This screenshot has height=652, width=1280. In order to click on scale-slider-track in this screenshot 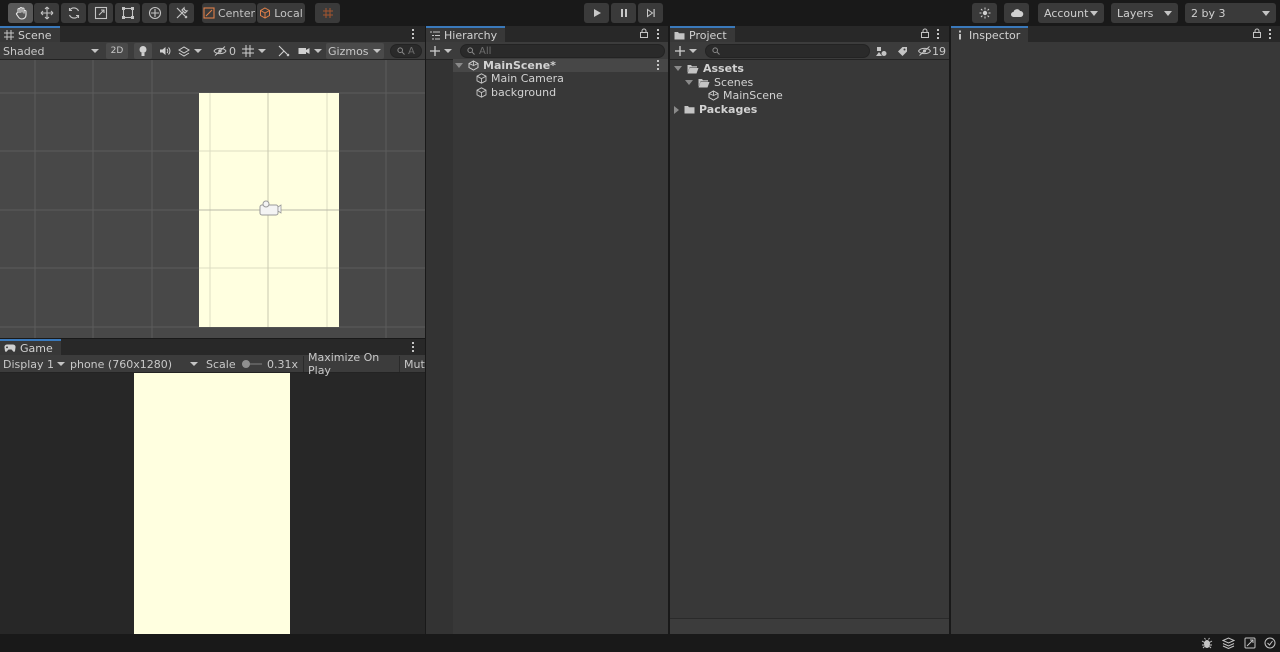, I will do `click(251, 364)`.